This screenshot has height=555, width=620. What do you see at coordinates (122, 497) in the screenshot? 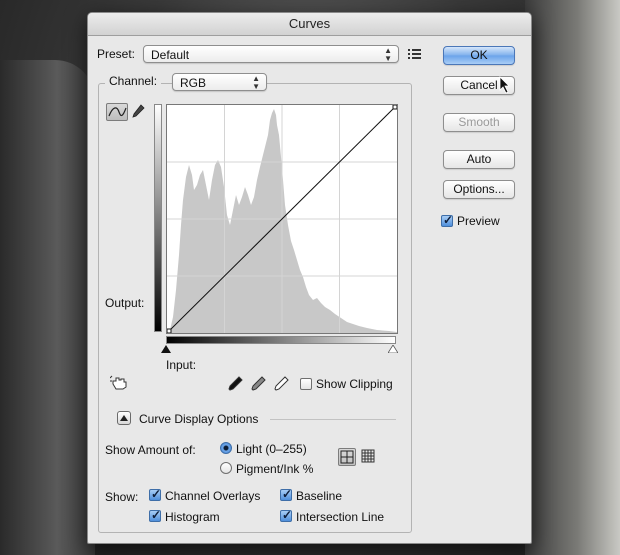
I see `show-label: Show:` at bounding box center [122, 497].